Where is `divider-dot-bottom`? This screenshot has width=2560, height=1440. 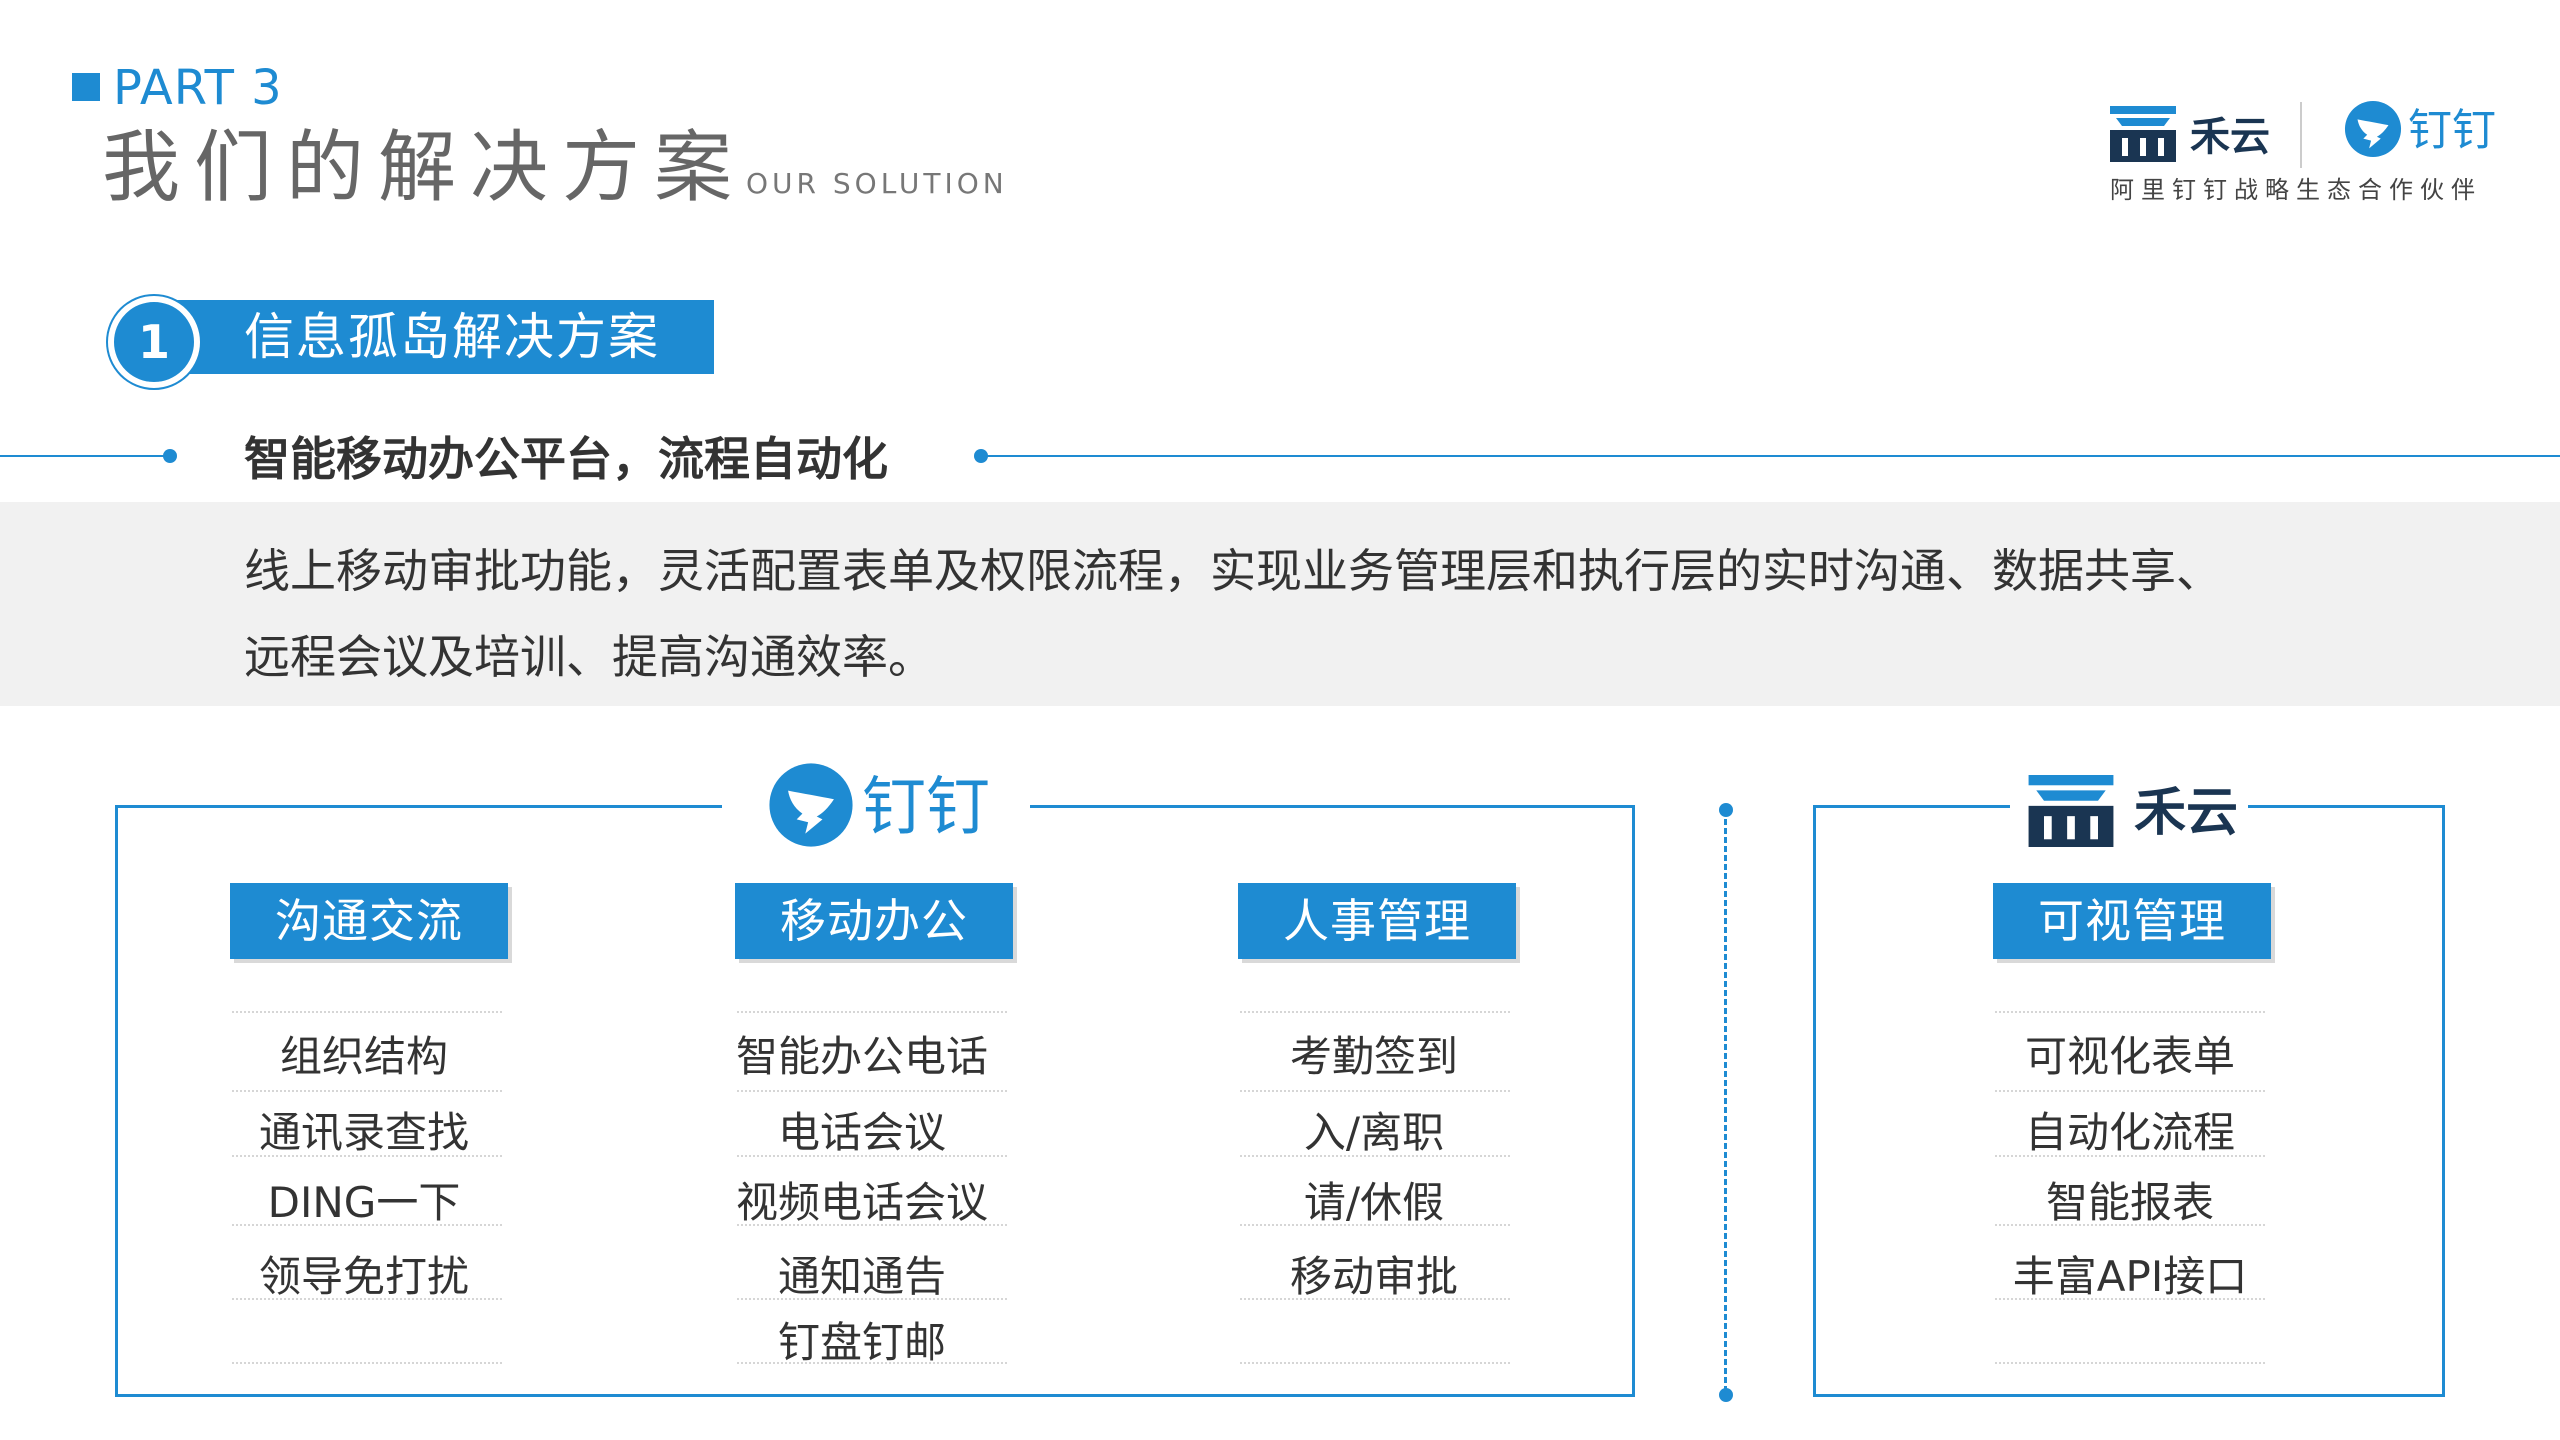
divider-dot-bottom is located at coordinates (1726, 1395).